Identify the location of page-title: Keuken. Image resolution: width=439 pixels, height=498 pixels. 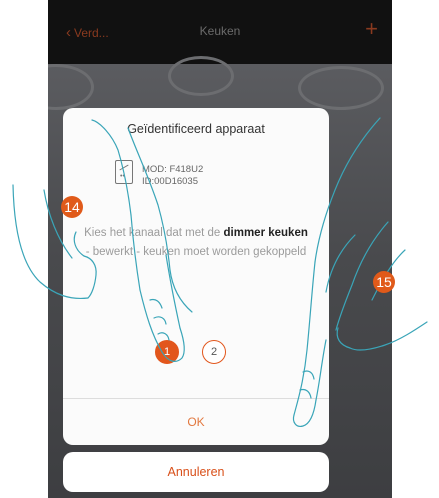
(220, 31).